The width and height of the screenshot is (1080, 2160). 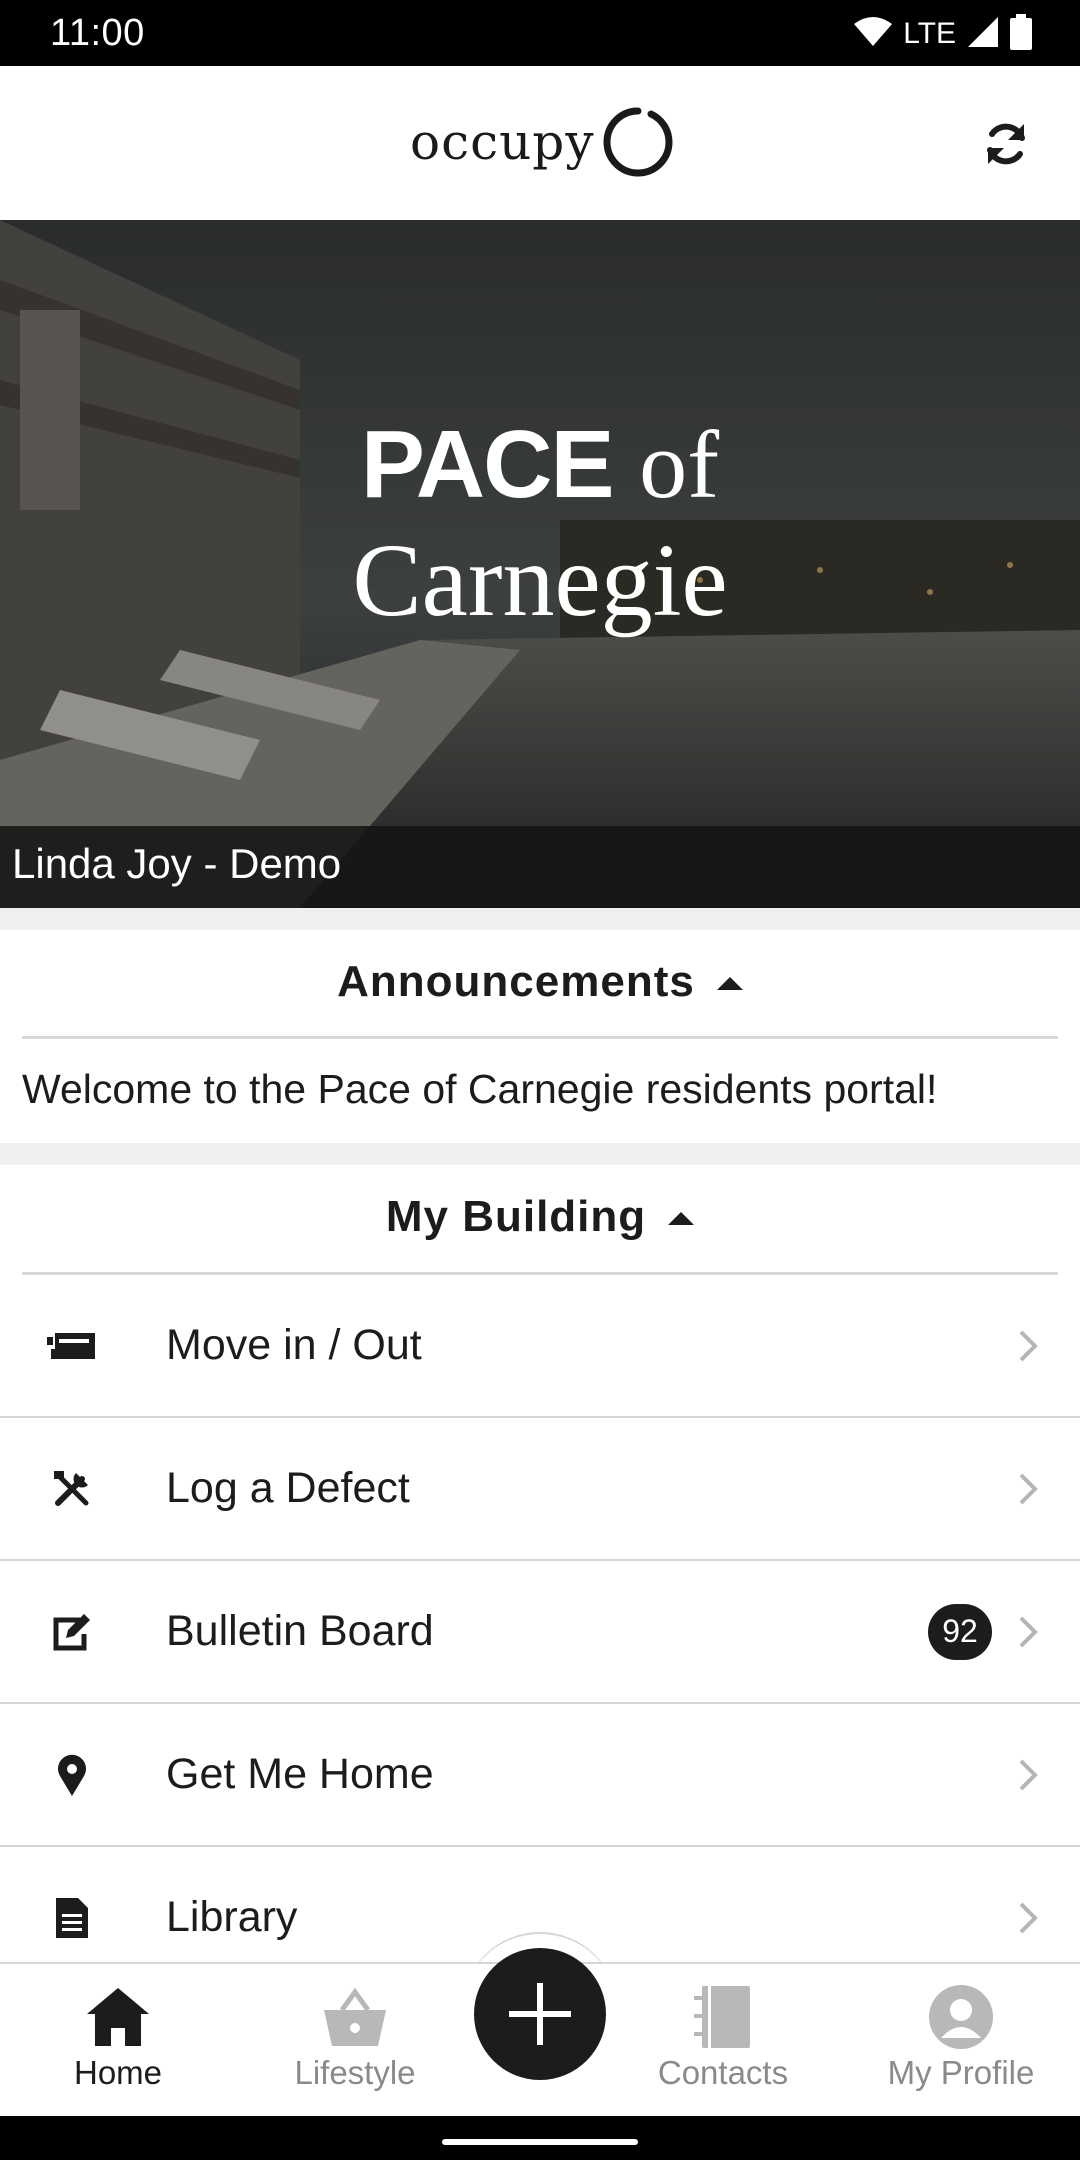 What do you see at coordinates (288, 1488) in the screenshot?
I see `menu-item-label: Log a Defect` at bounding box center [288, 1488].